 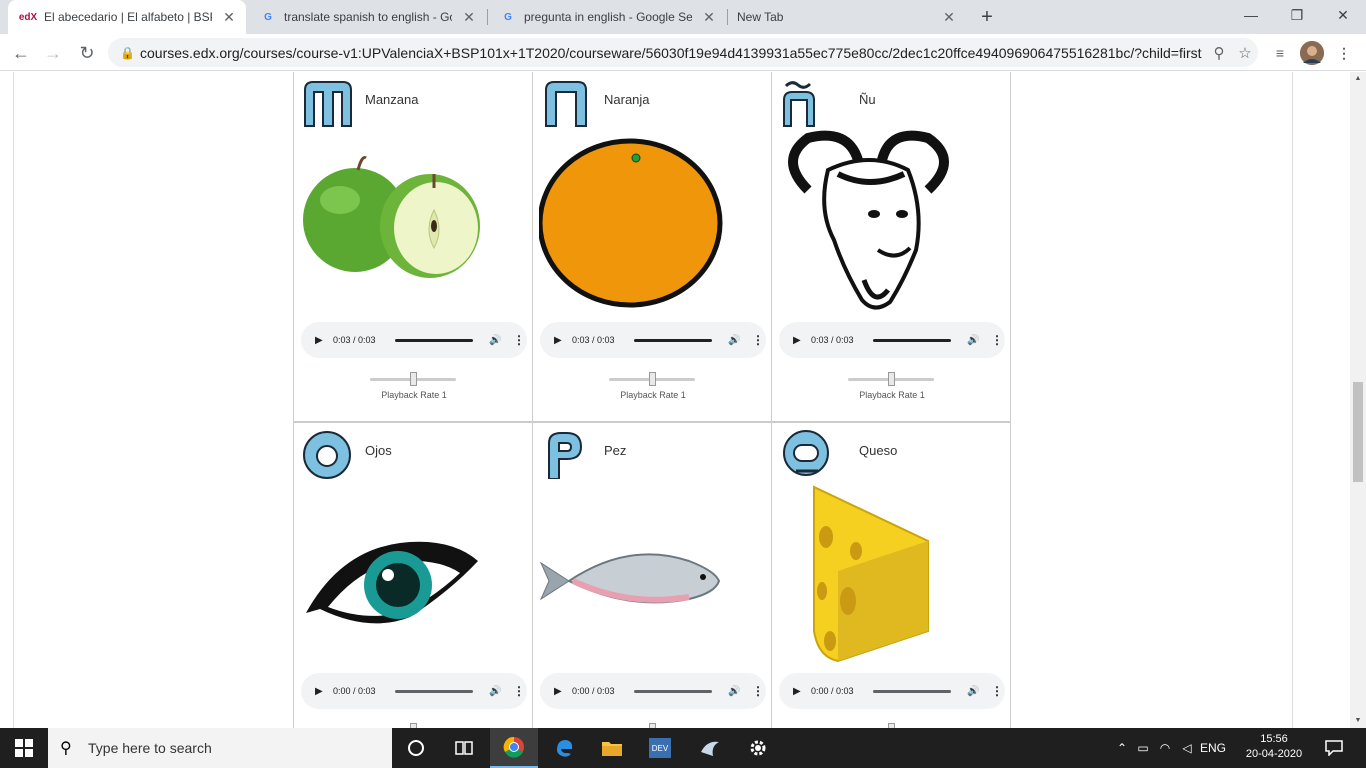 I want to click on tab-pregunta: G pregunta in english - Google Sea ✕, so click(x=607, y=17).